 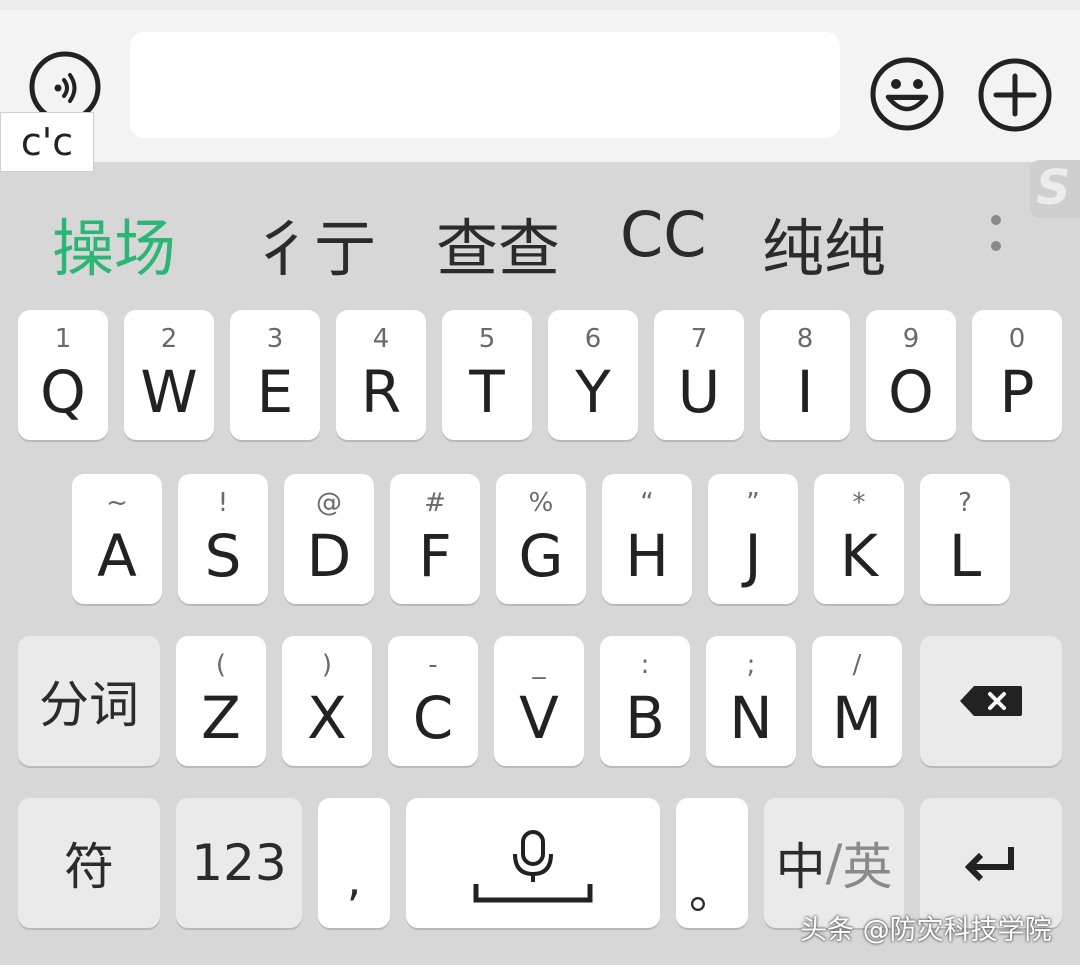 What do you see at coordinates (354, 879) in the screenshot?
I see `comma-label: ,` at bounding box center [354, 879].